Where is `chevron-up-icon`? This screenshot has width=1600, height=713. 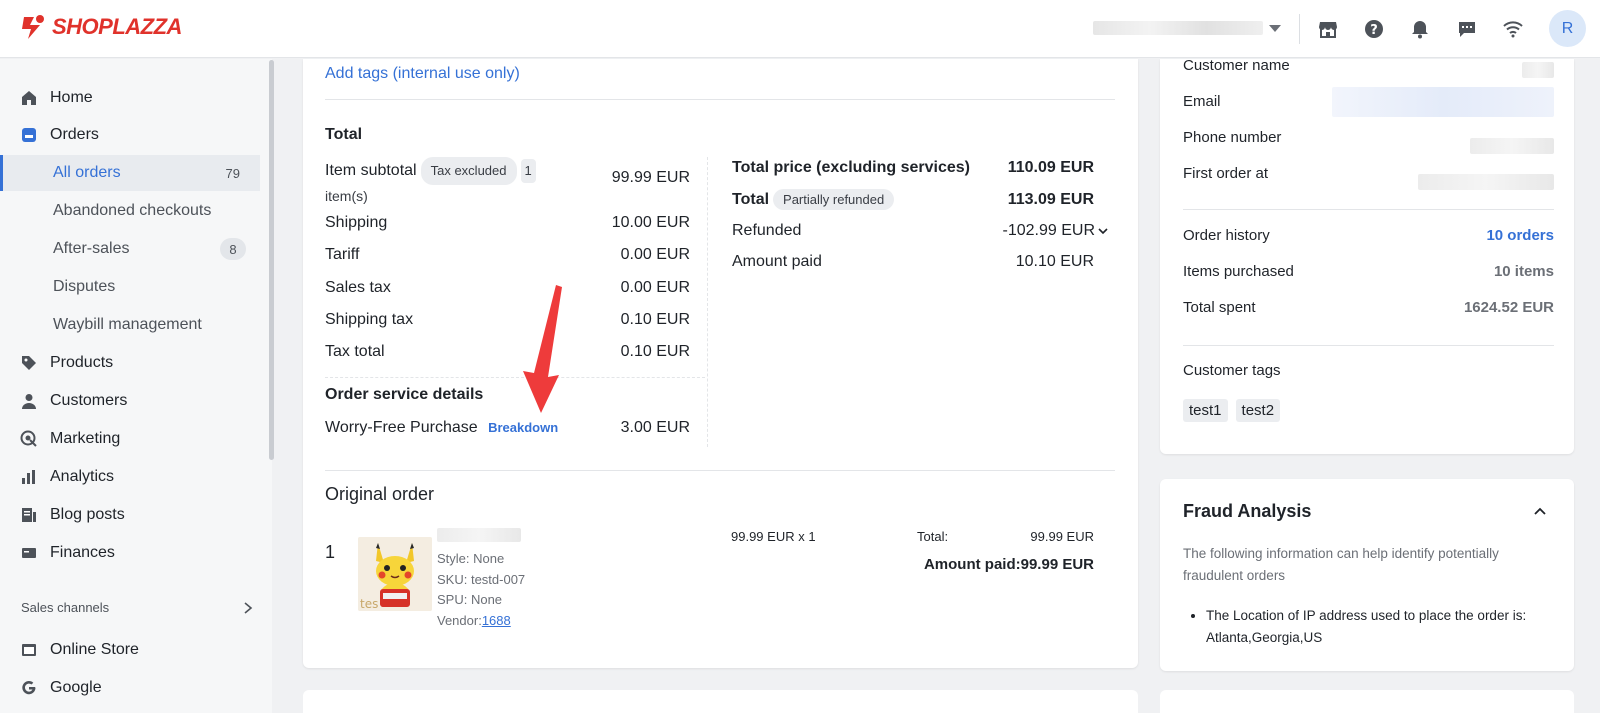 chevron-up-icon is located at coordinates (1540, 511).